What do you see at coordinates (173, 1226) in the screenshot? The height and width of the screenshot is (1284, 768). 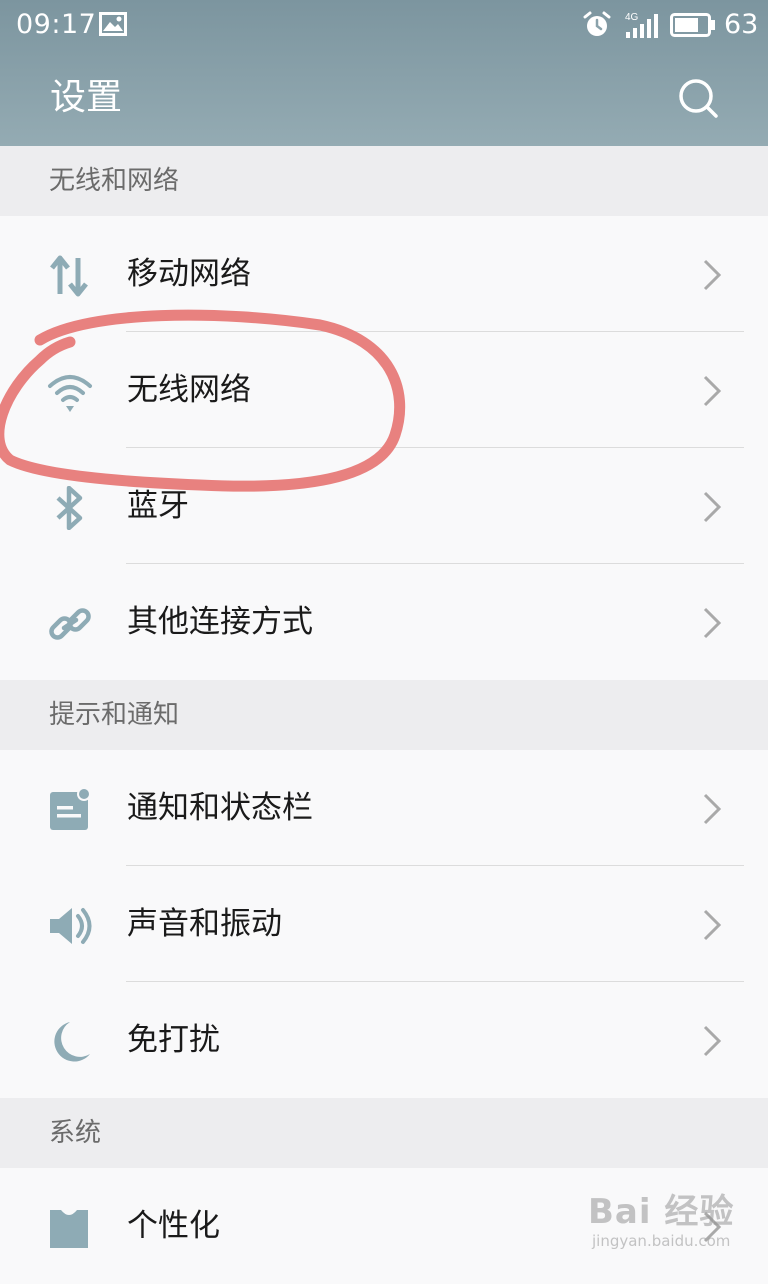 I see `settings-item-label: 个性化` at bounding box center [173, 1226].